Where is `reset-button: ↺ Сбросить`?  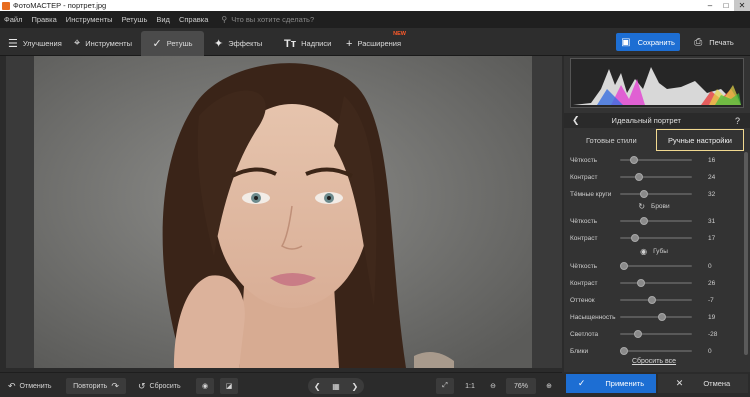
reset-button: ↺ Сбросить is located at coordinates (163, 386).